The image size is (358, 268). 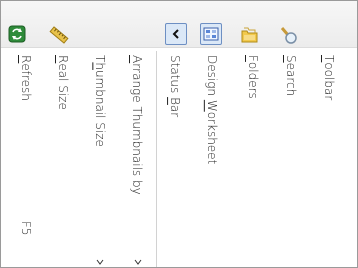 I want to click on menu-item-status-bar: Status Bar, so click(x=175, y=161).